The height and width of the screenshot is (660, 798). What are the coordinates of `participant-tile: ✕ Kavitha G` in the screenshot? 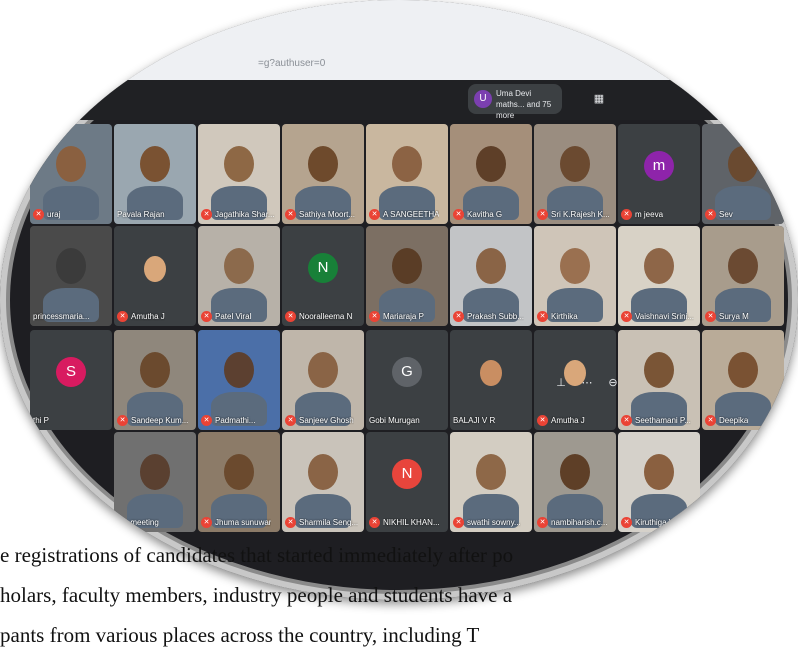 It's located at (491, 174).